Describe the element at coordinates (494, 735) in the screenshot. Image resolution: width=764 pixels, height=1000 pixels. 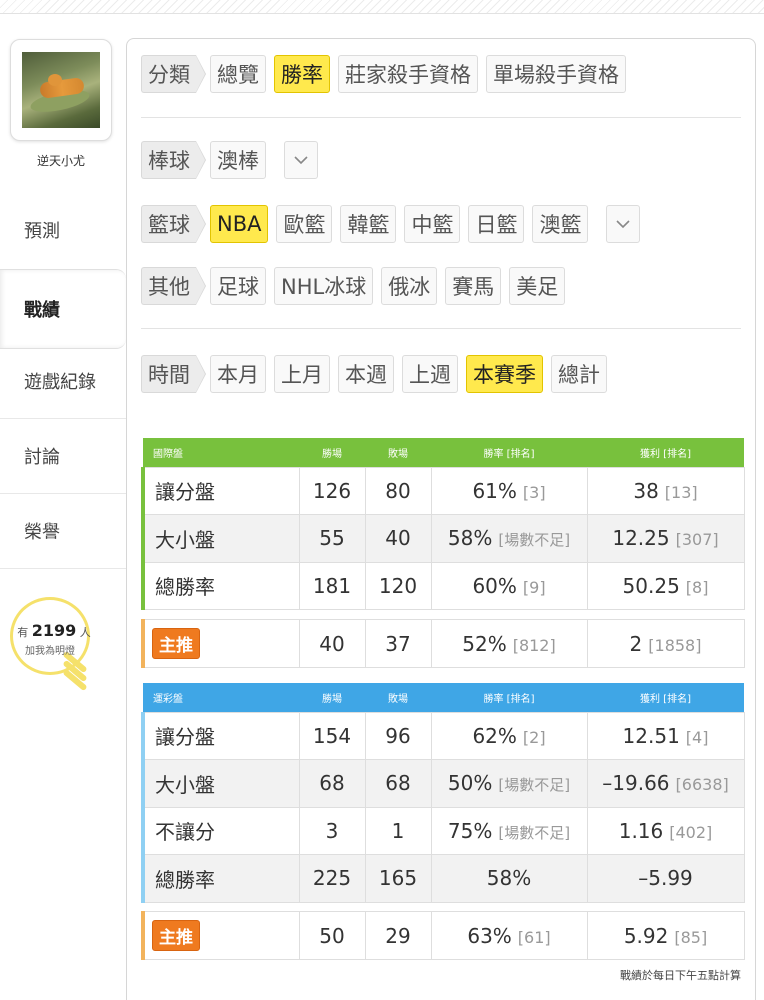
I see `win-rate: 62%` at that location.